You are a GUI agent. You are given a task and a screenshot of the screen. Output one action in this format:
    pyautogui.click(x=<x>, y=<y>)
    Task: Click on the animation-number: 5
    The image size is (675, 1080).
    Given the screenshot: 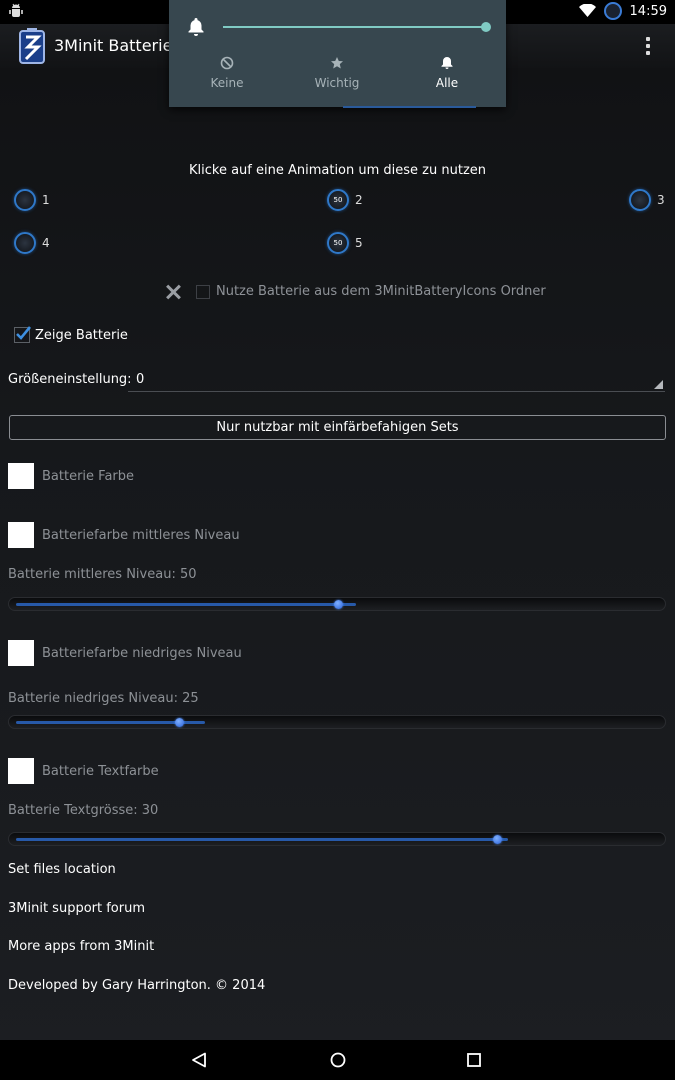 What is the action you would take?
    pyautogui.click(x=359, y=243)
    